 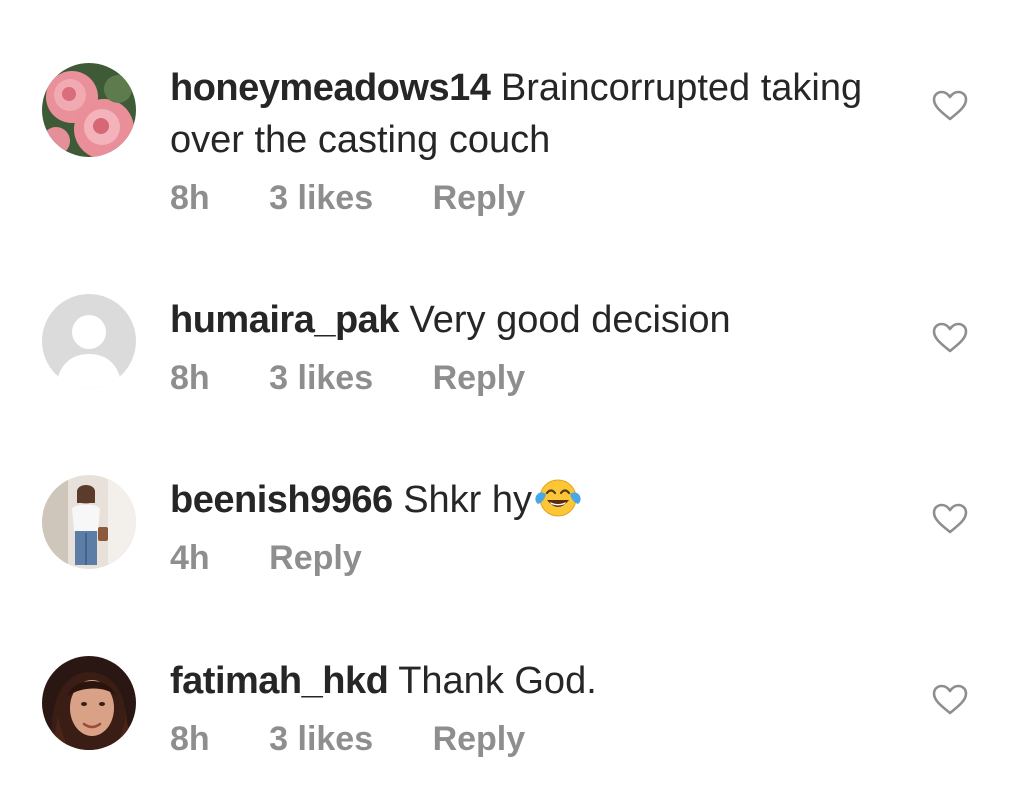 I want to click on comment-text: beenish9966 Shkr hy, so click(x=530, y=500).